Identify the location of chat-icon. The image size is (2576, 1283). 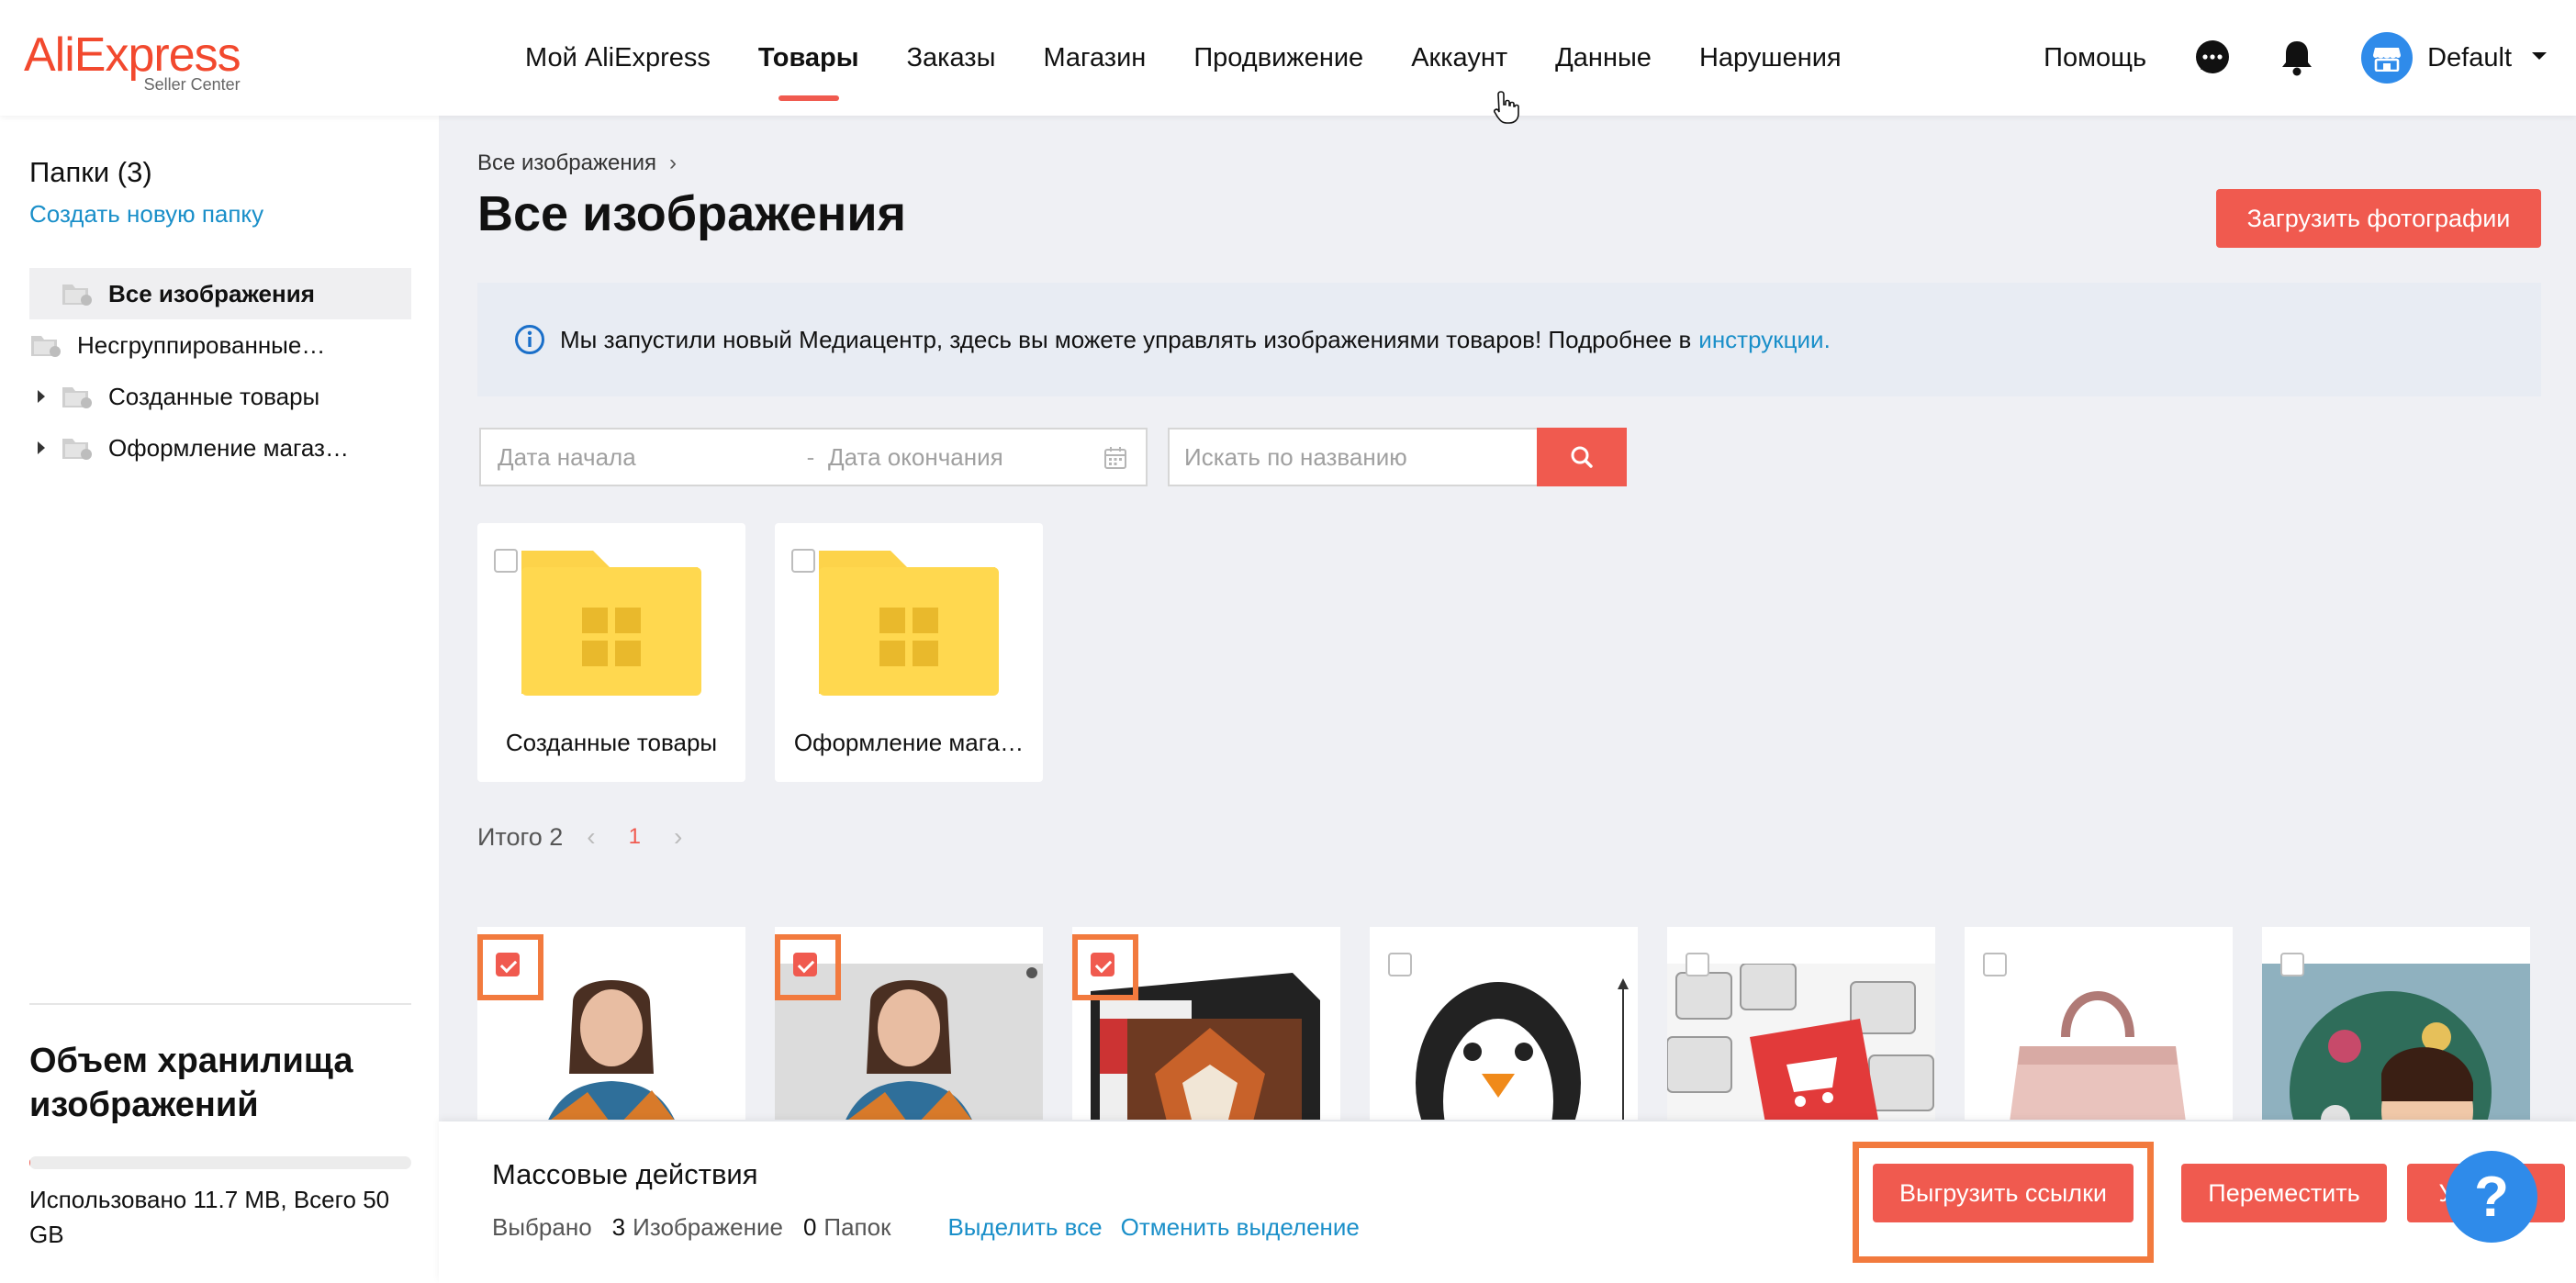
(2212, 58).